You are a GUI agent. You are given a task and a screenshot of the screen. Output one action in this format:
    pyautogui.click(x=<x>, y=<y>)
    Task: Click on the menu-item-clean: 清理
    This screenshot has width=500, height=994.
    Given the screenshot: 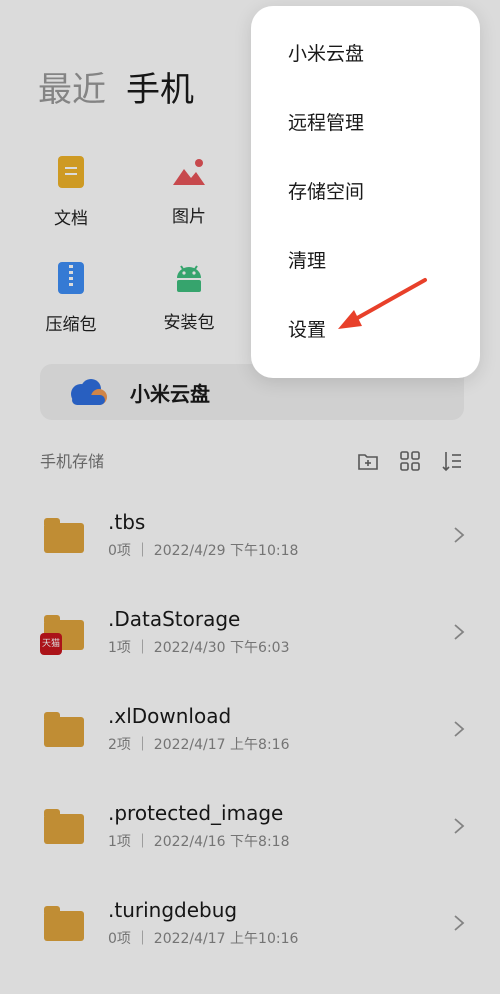 What is the action you would take?
    pyautogui.click(x=307, y=261)
    